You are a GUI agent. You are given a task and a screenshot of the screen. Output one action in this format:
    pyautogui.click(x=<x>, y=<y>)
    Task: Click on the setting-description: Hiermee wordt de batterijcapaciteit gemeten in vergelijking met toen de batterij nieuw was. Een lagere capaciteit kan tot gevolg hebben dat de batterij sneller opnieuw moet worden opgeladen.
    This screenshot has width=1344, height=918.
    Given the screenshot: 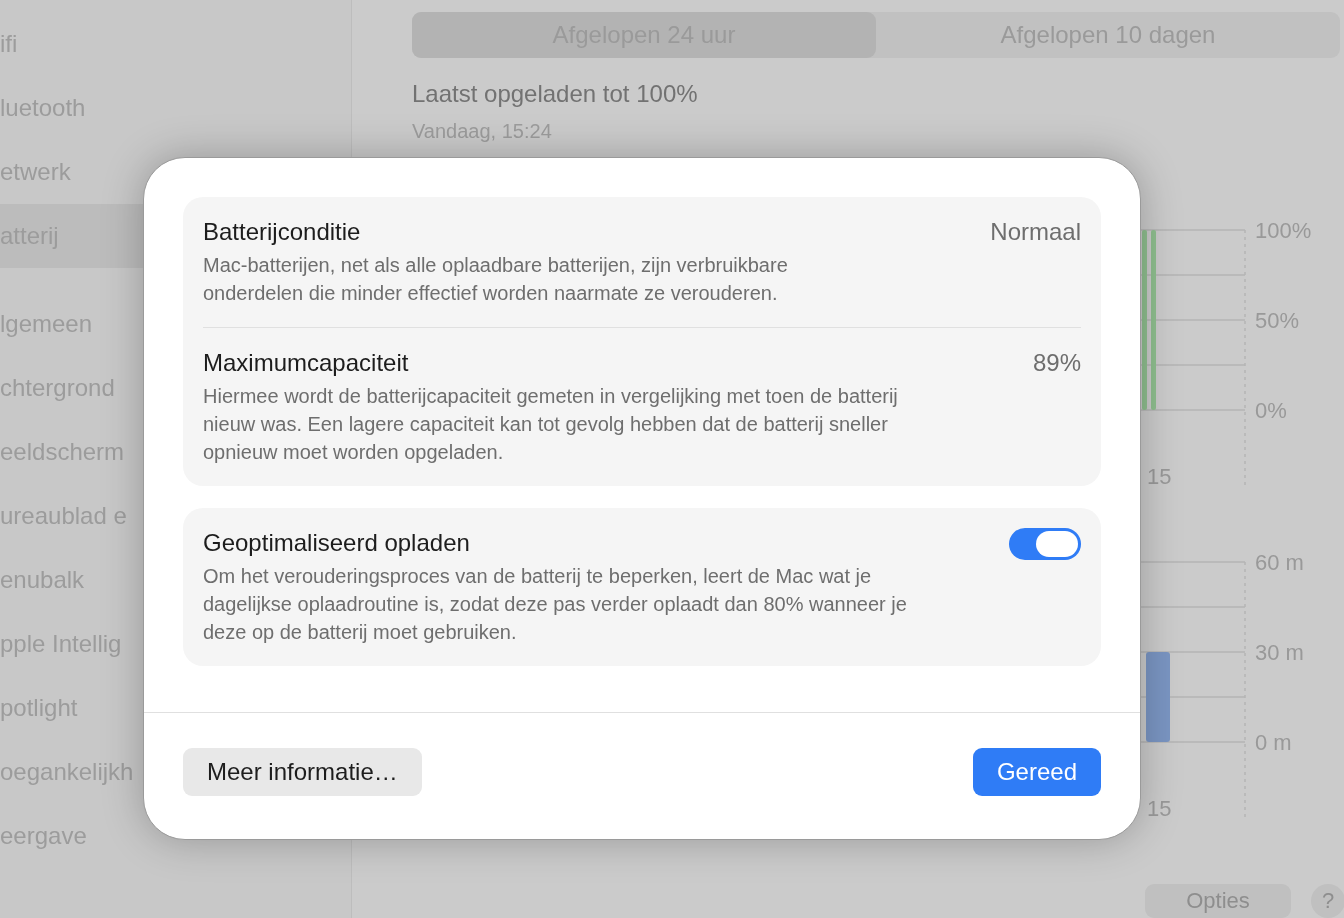 What is the action you would take?
    pyautogui.click(x=551, y=424)
    